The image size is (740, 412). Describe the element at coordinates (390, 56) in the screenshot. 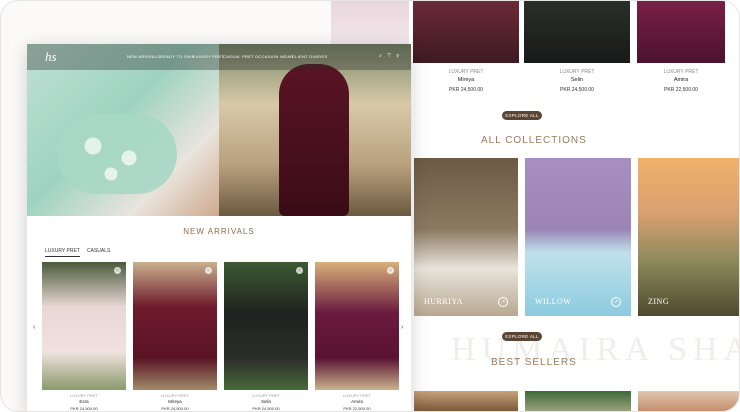

I see `header-icons: ⌕ ♡ ⚲` at that location.